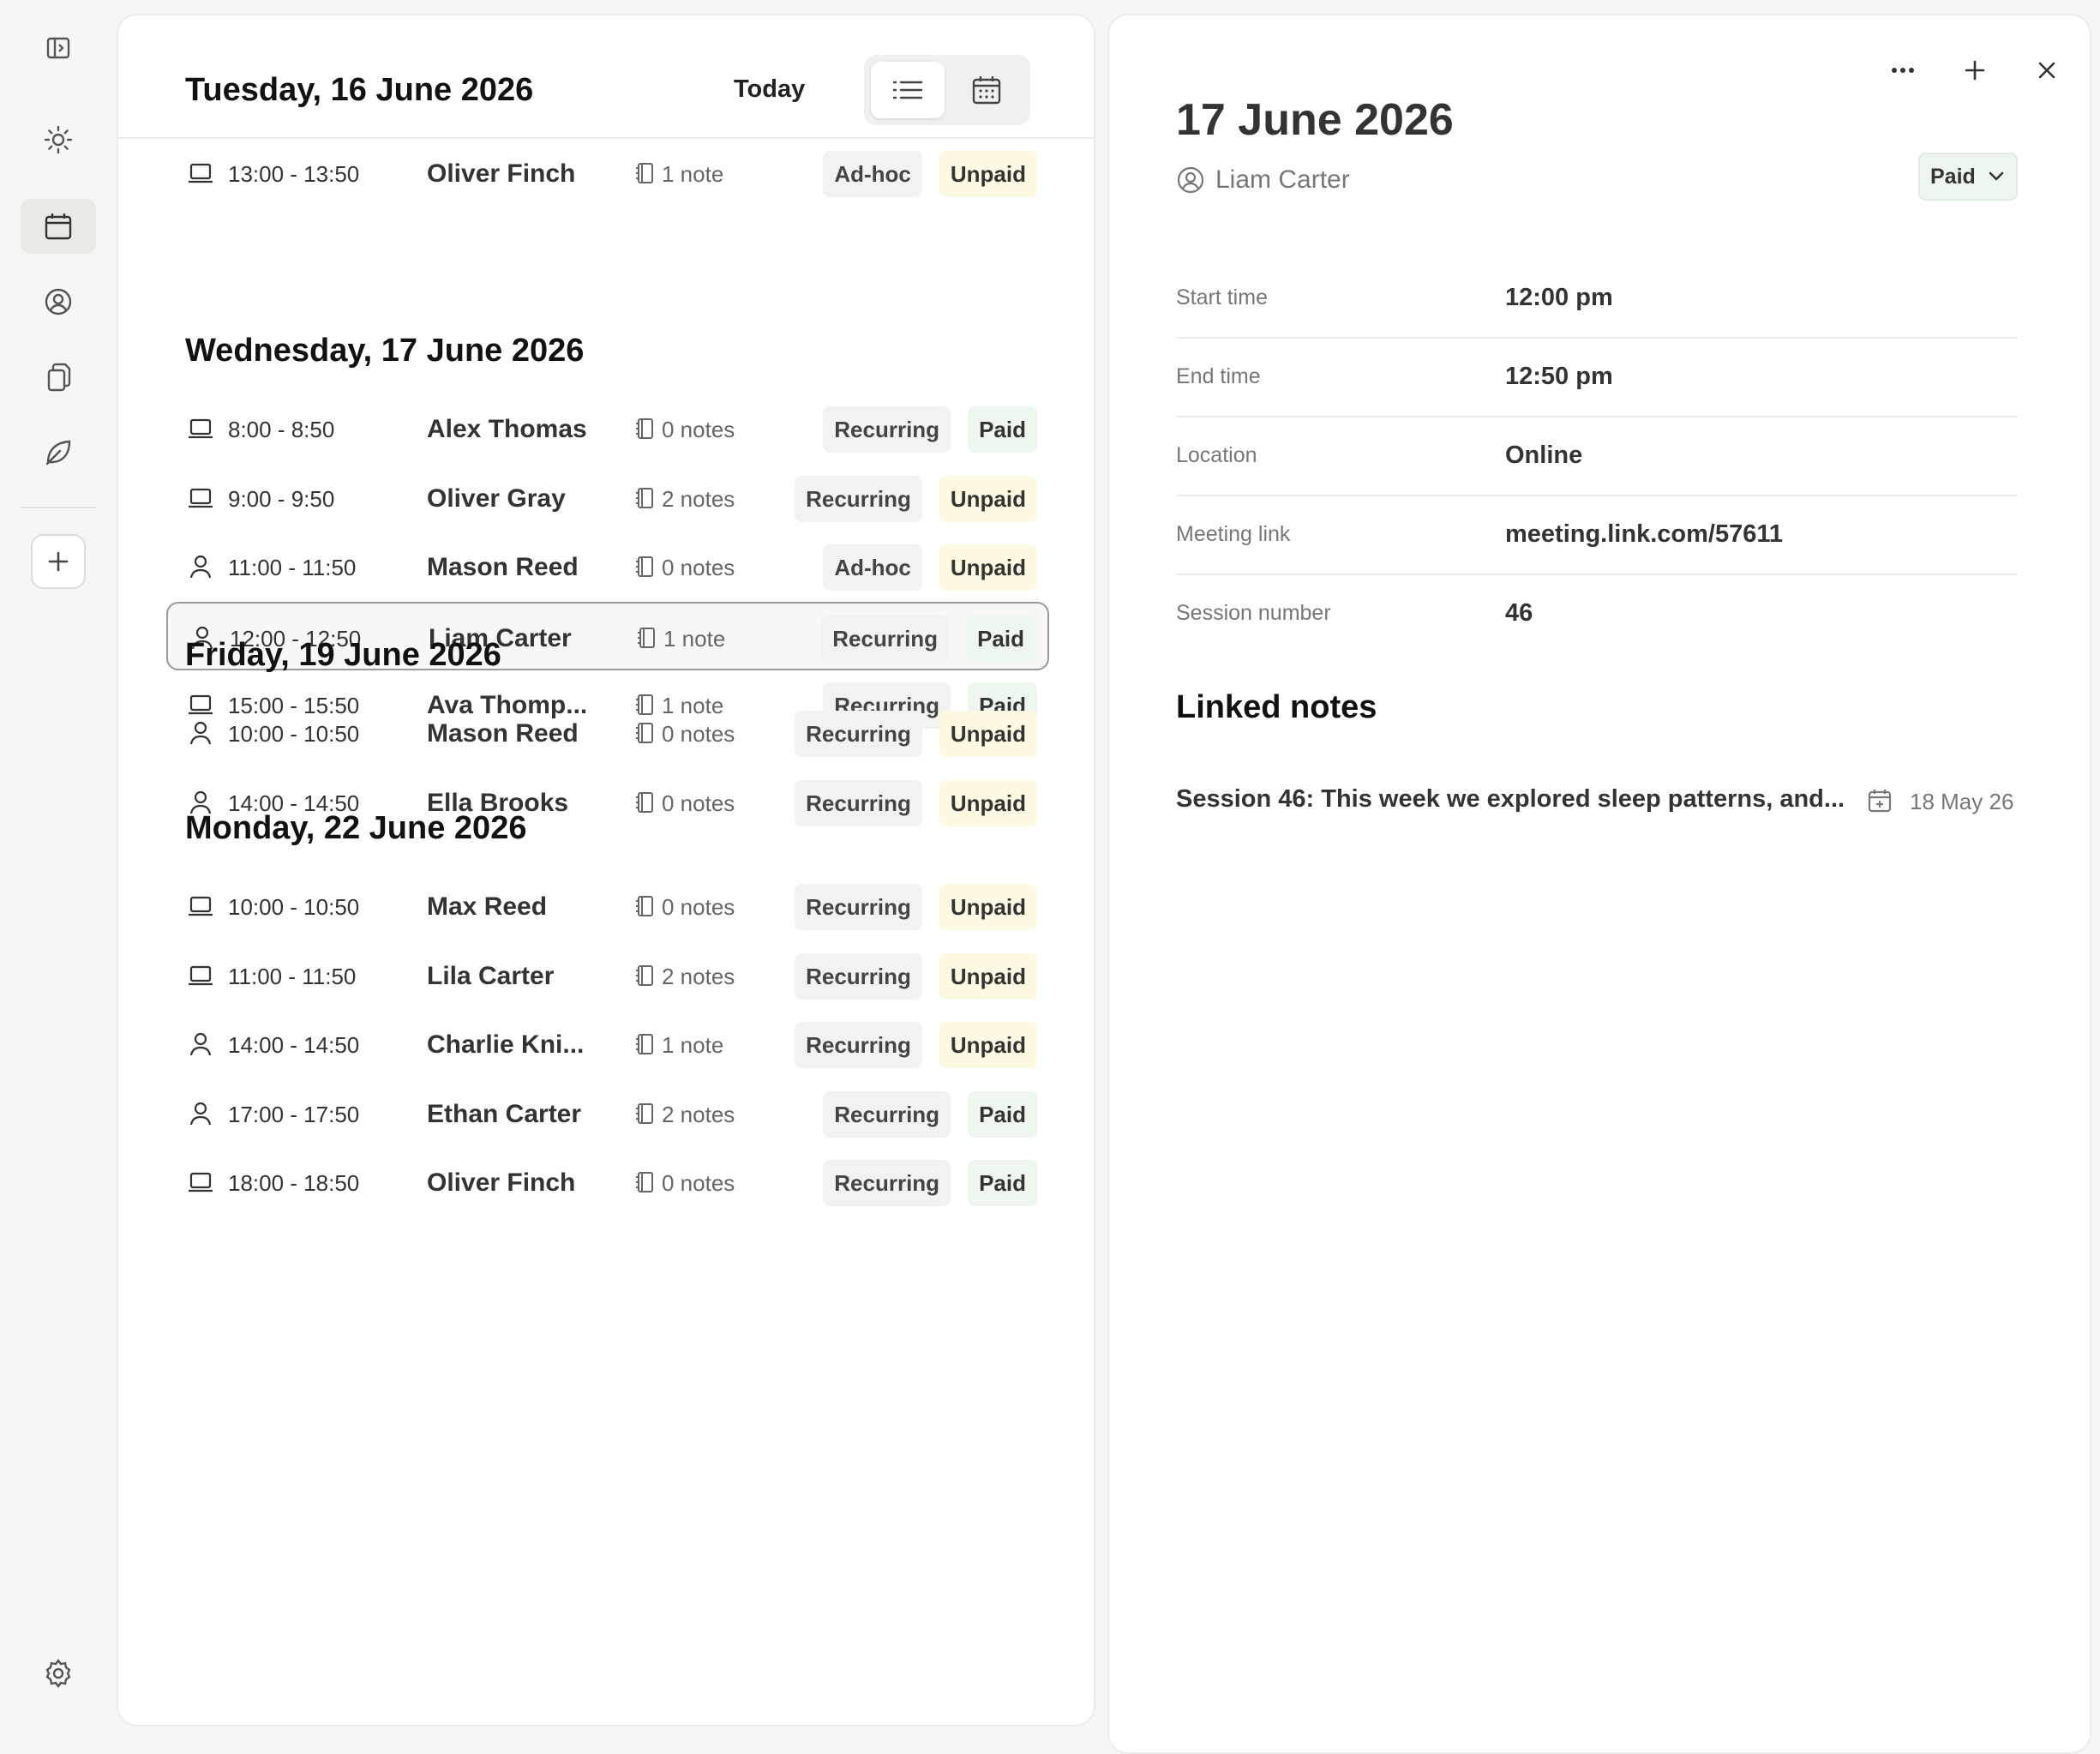 The height and width of the screenshot is (1754, 2100). I want to click on session-client-name: Oliver Finch, so click(501, 174).